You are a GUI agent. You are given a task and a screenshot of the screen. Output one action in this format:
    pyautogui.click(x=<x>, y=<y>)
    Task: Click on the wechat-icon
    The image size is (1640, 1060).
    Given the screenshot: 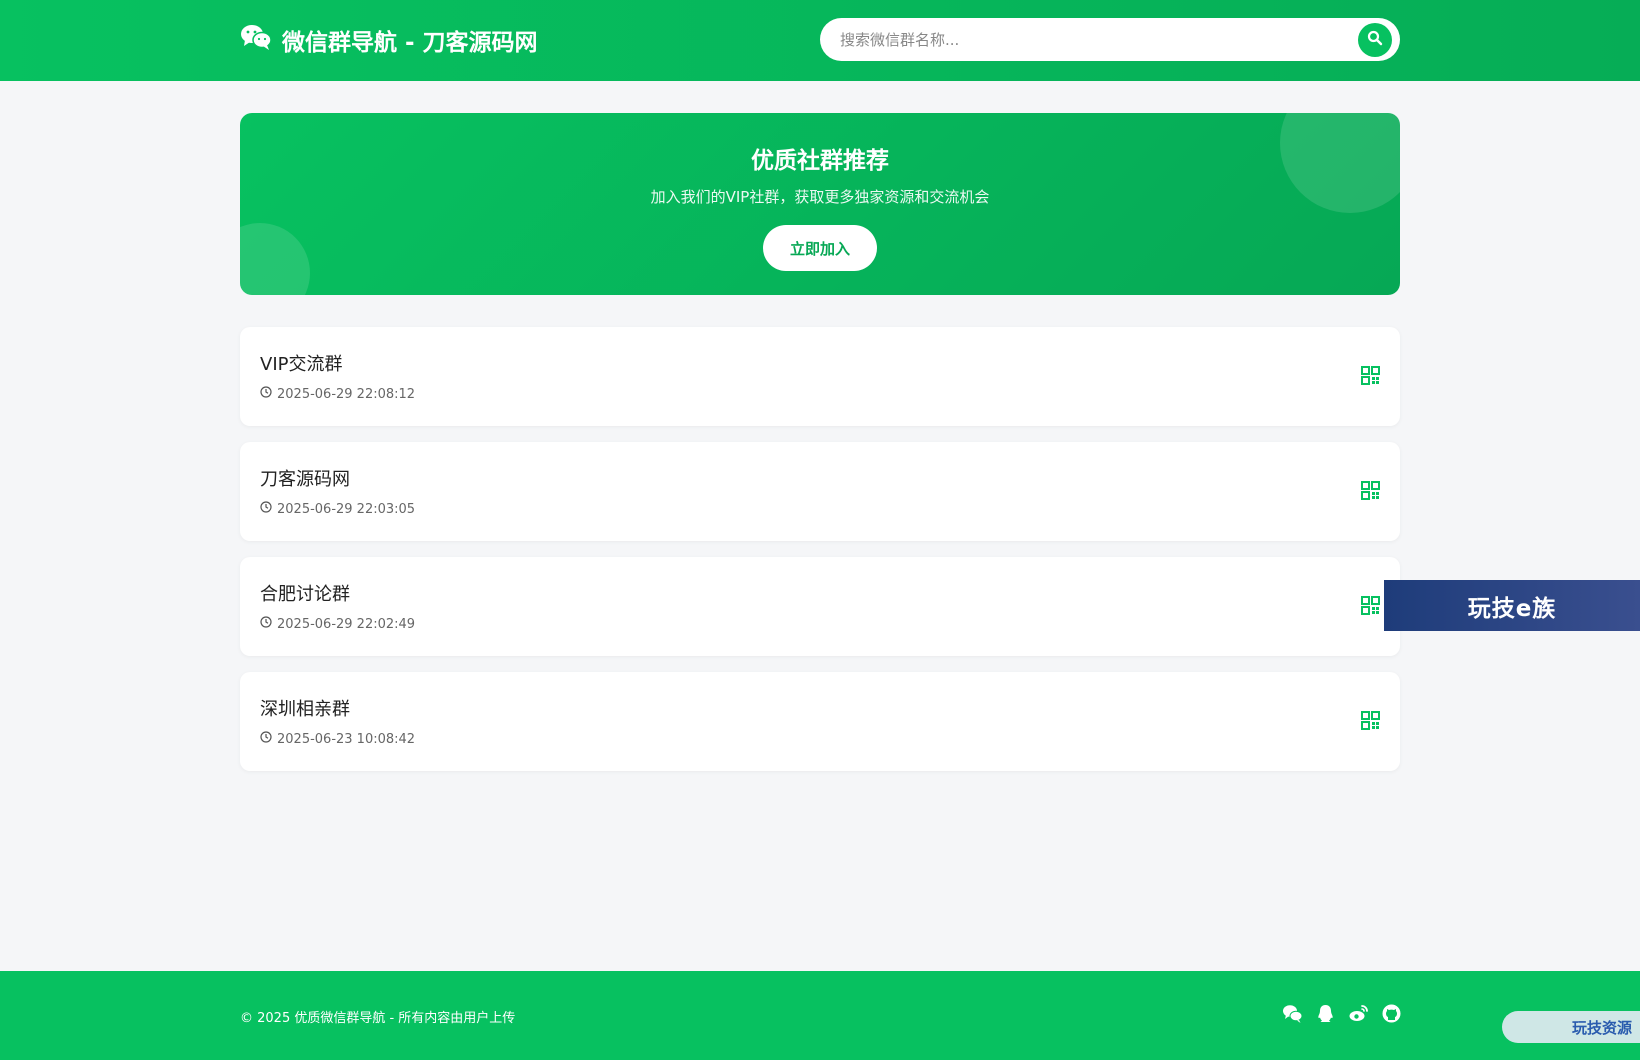 What is the action you would take?
    pyautogui.click(x=1292, y=1013)
    